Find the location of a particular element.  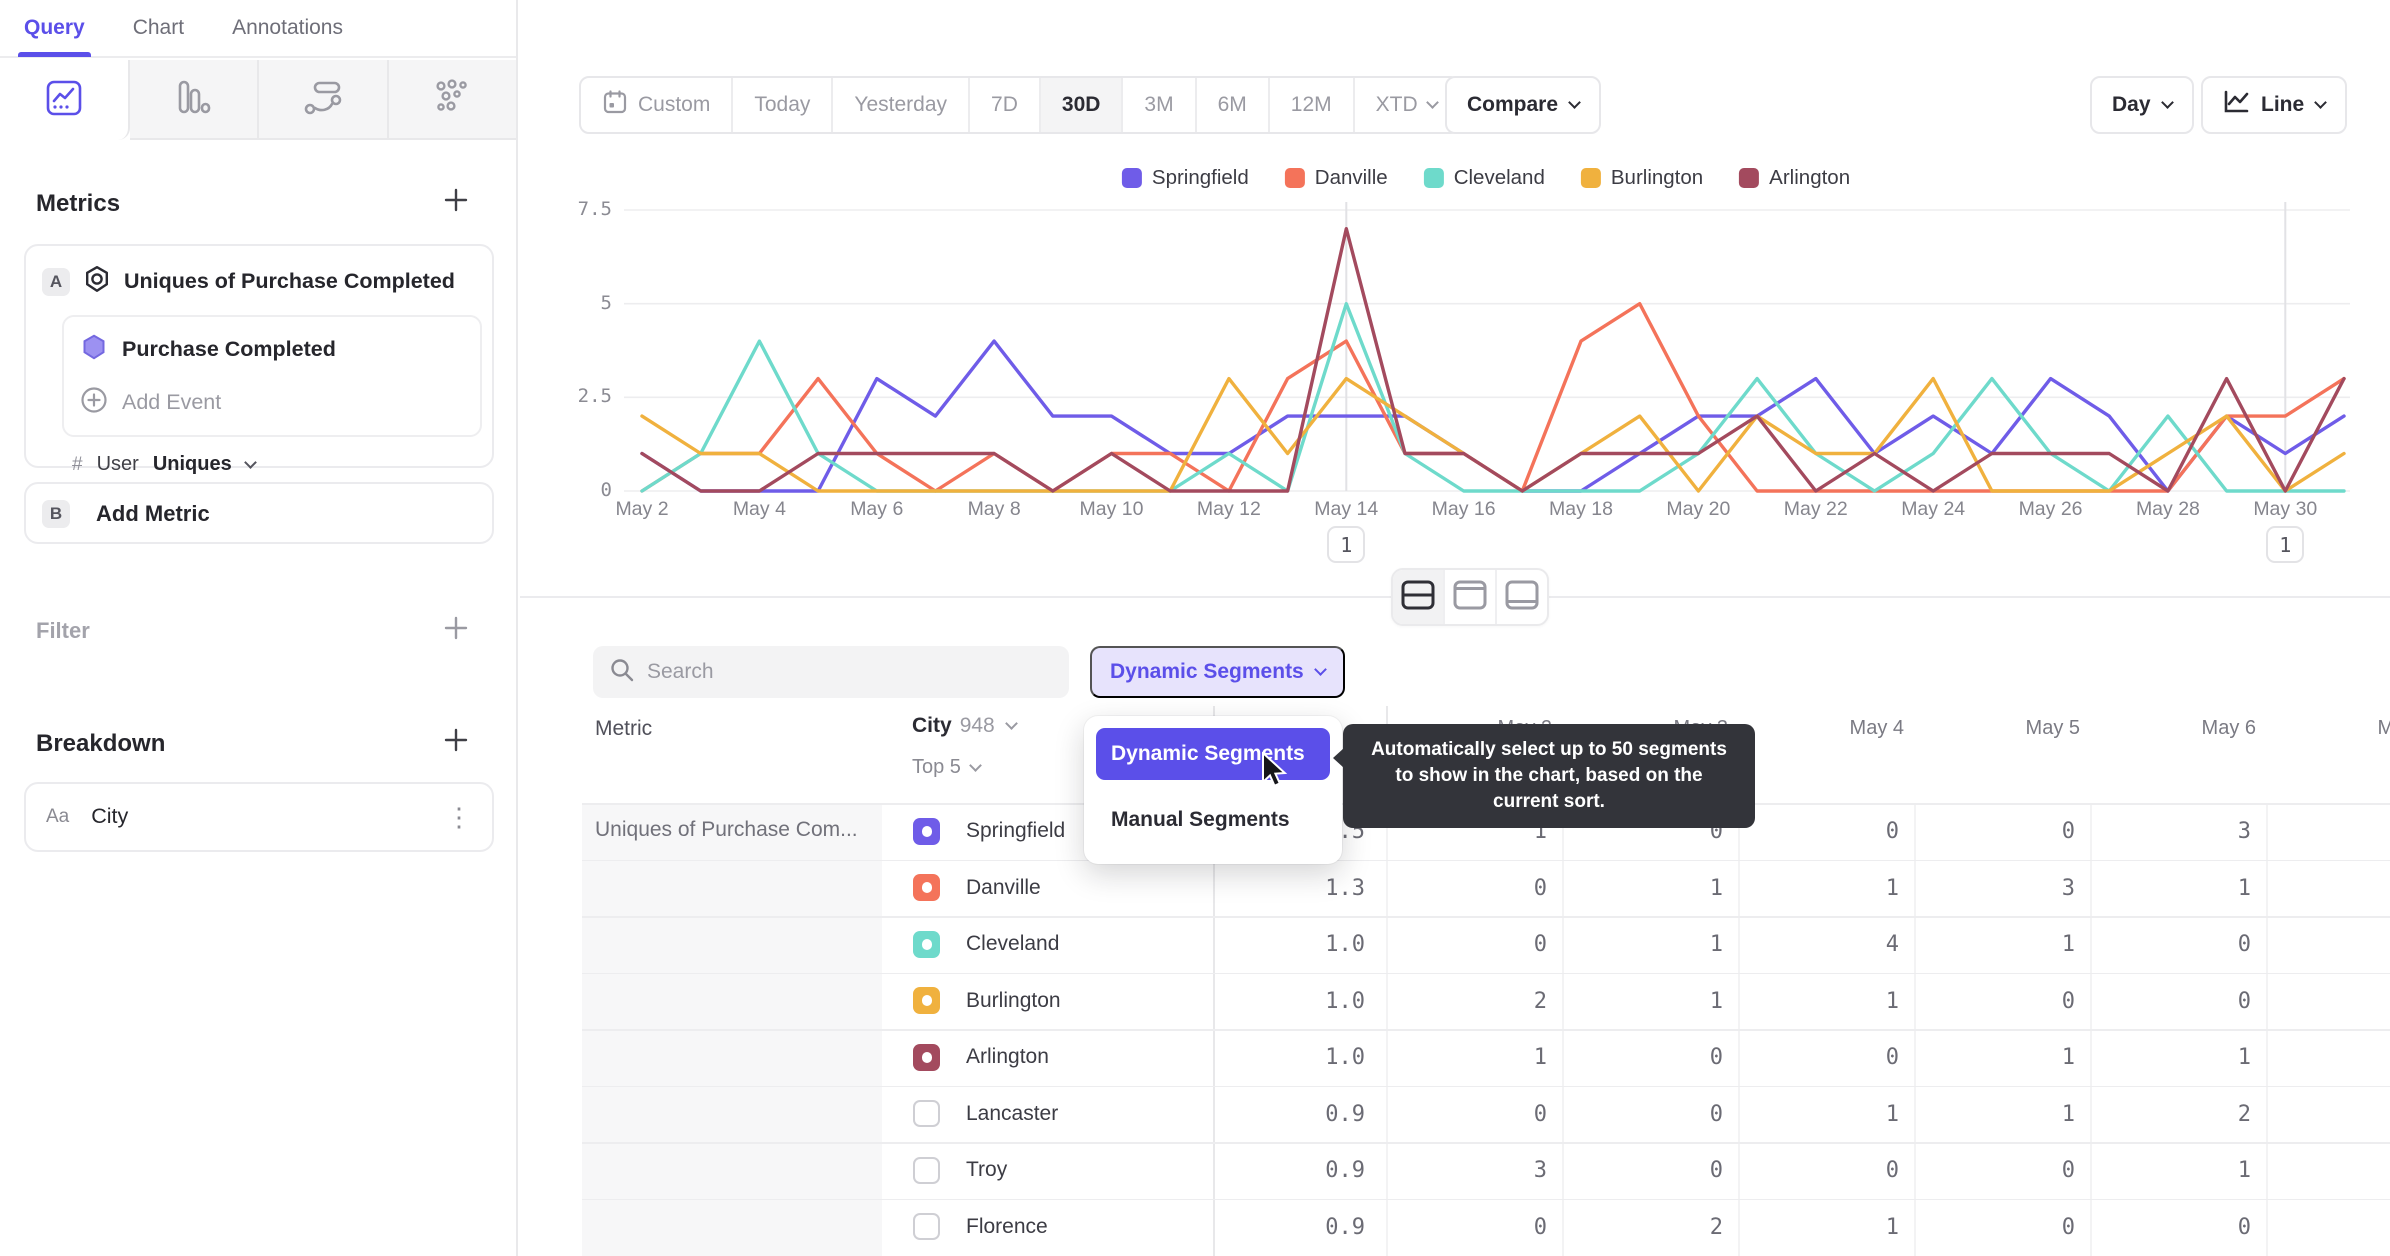

chart-type-tab-bar-chart is located at coordinates (194, 100).